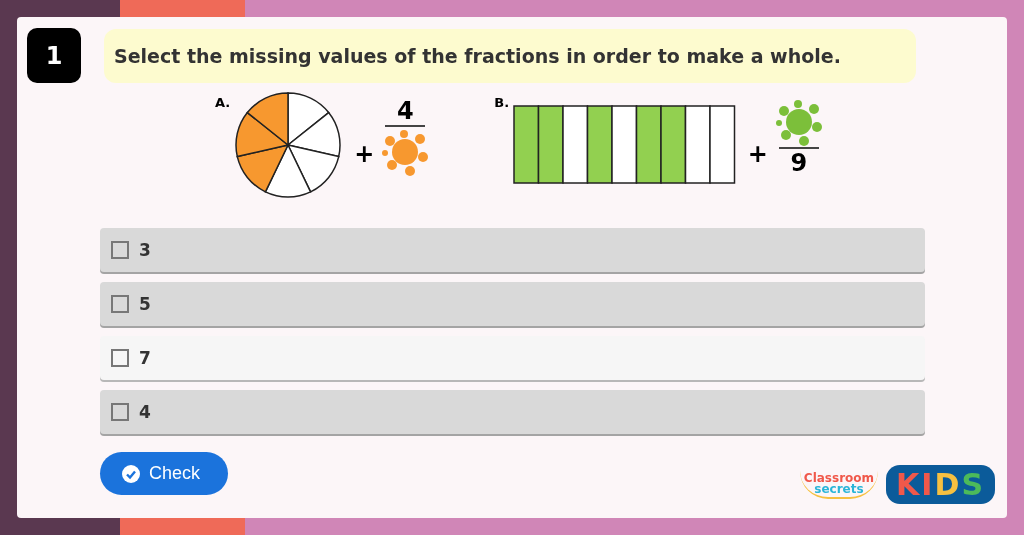 The image size is (1024, 535). I want to click on question-text: Select the missing values of the fractions in order to make a whole., so click(510, 55).